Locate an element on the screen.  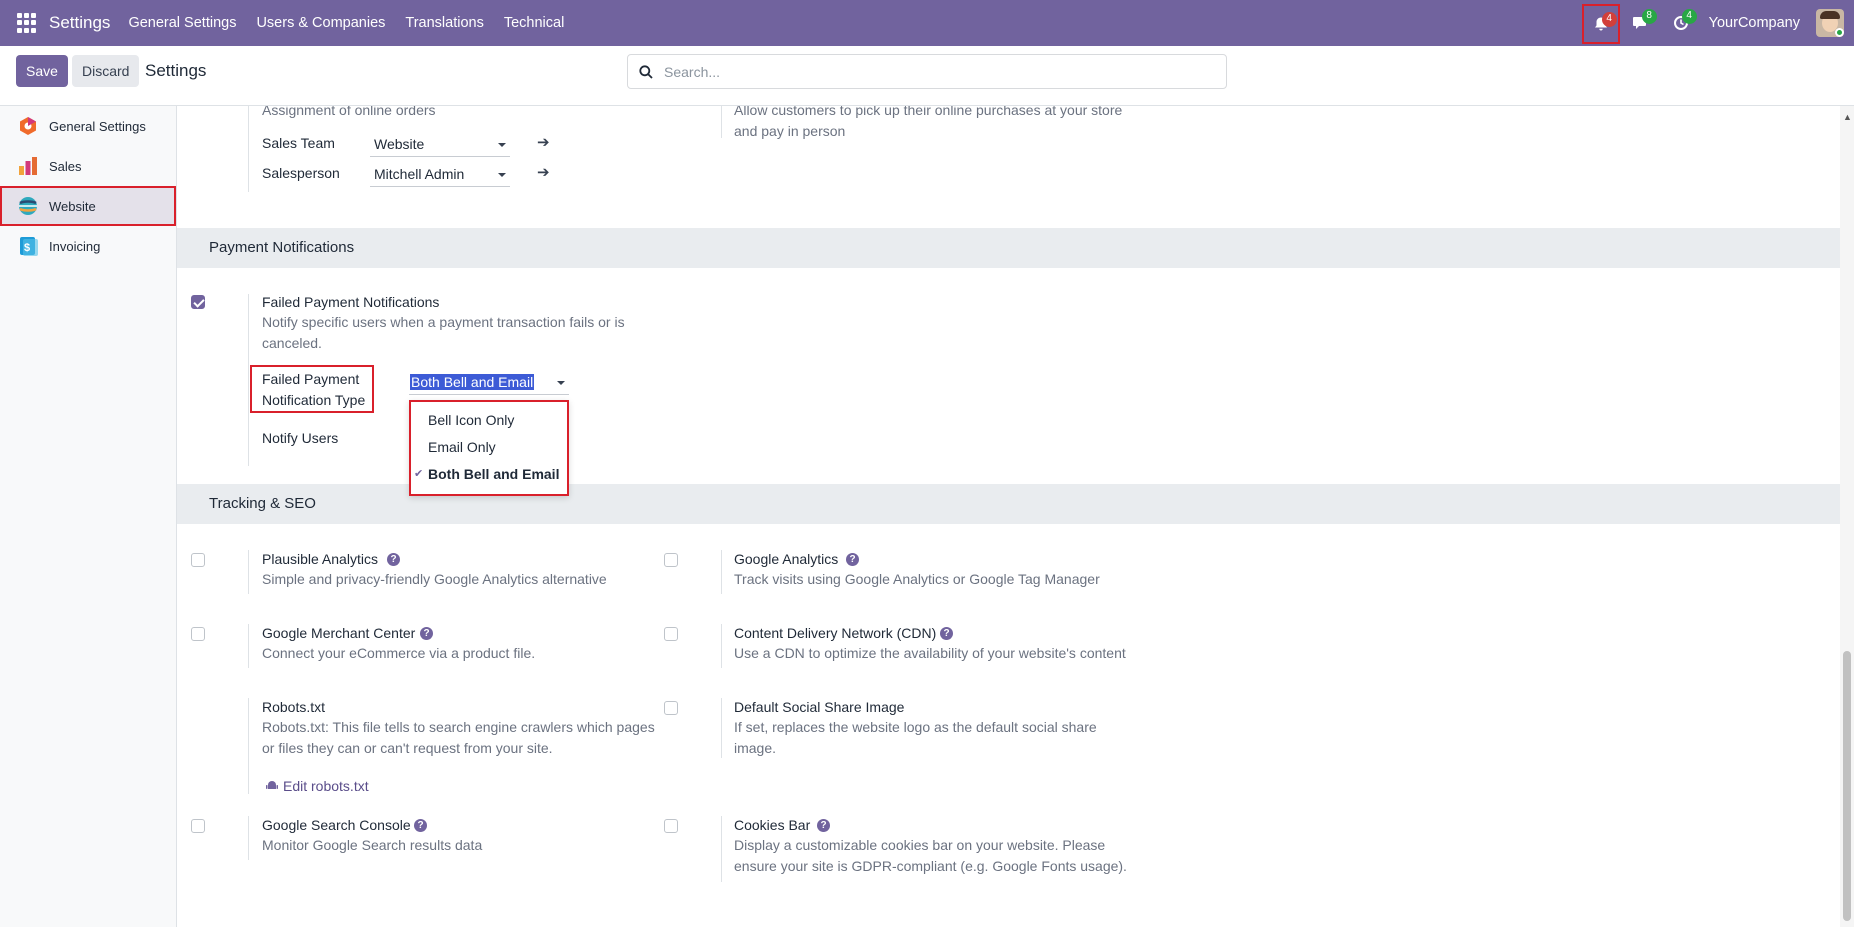
option-email-only: Email Only is located at coordinates (489, 447).